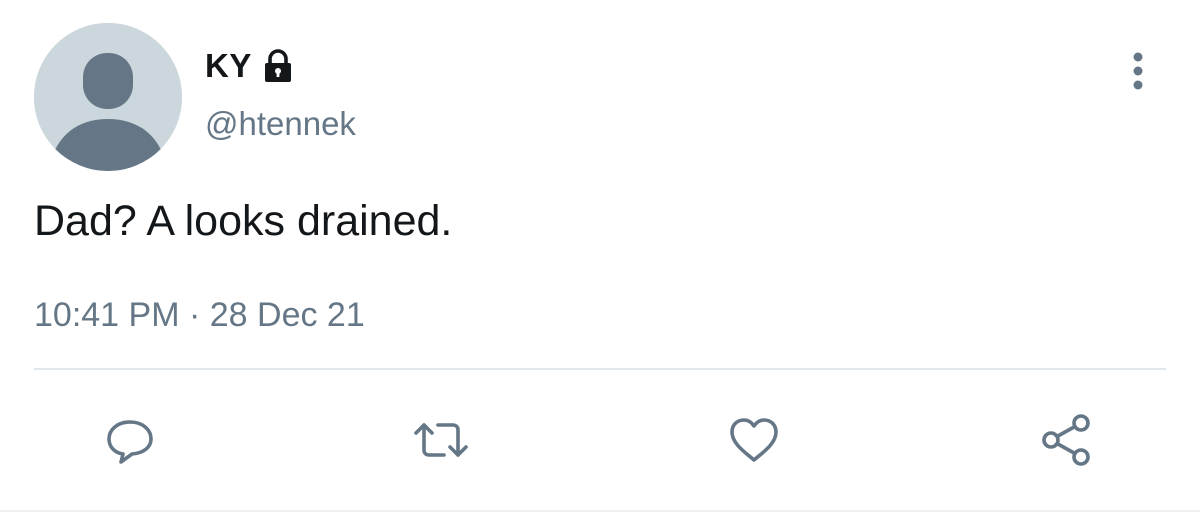 This screenshot has width=1200, height=524. I want to click on share-icon, so click(1066, 440).